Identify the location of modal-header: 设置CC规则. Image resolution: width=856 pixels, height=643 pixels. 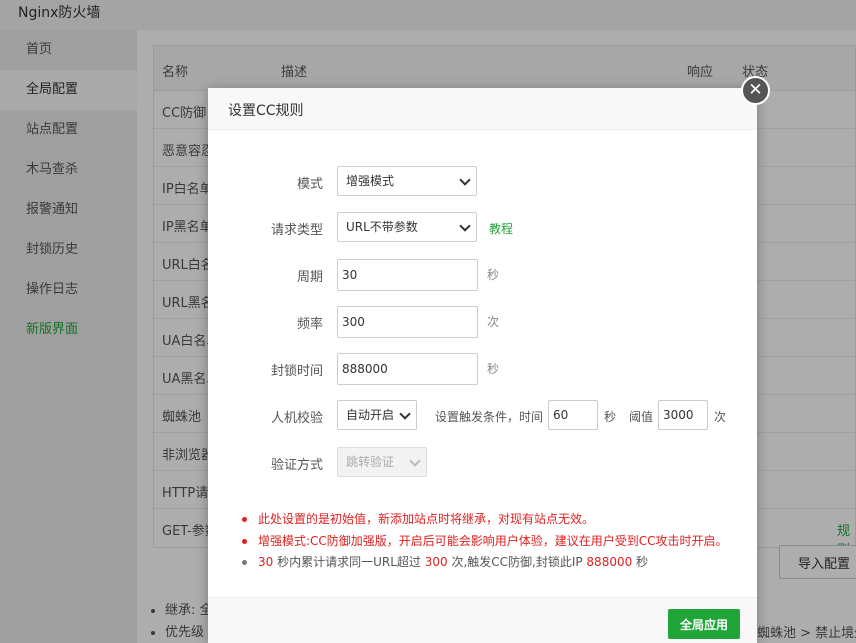
(482, 109).